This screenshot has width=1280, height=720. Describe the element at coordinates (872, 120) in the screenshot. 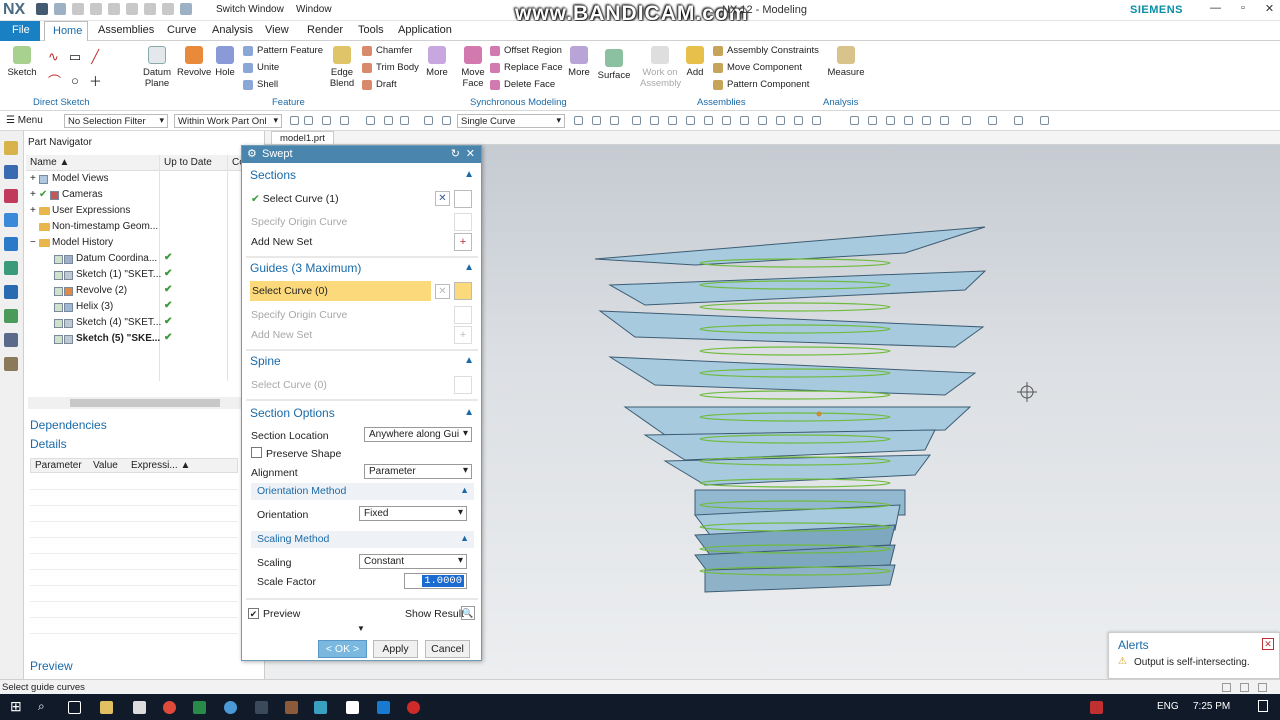

I see `zoom-icon` at that location.